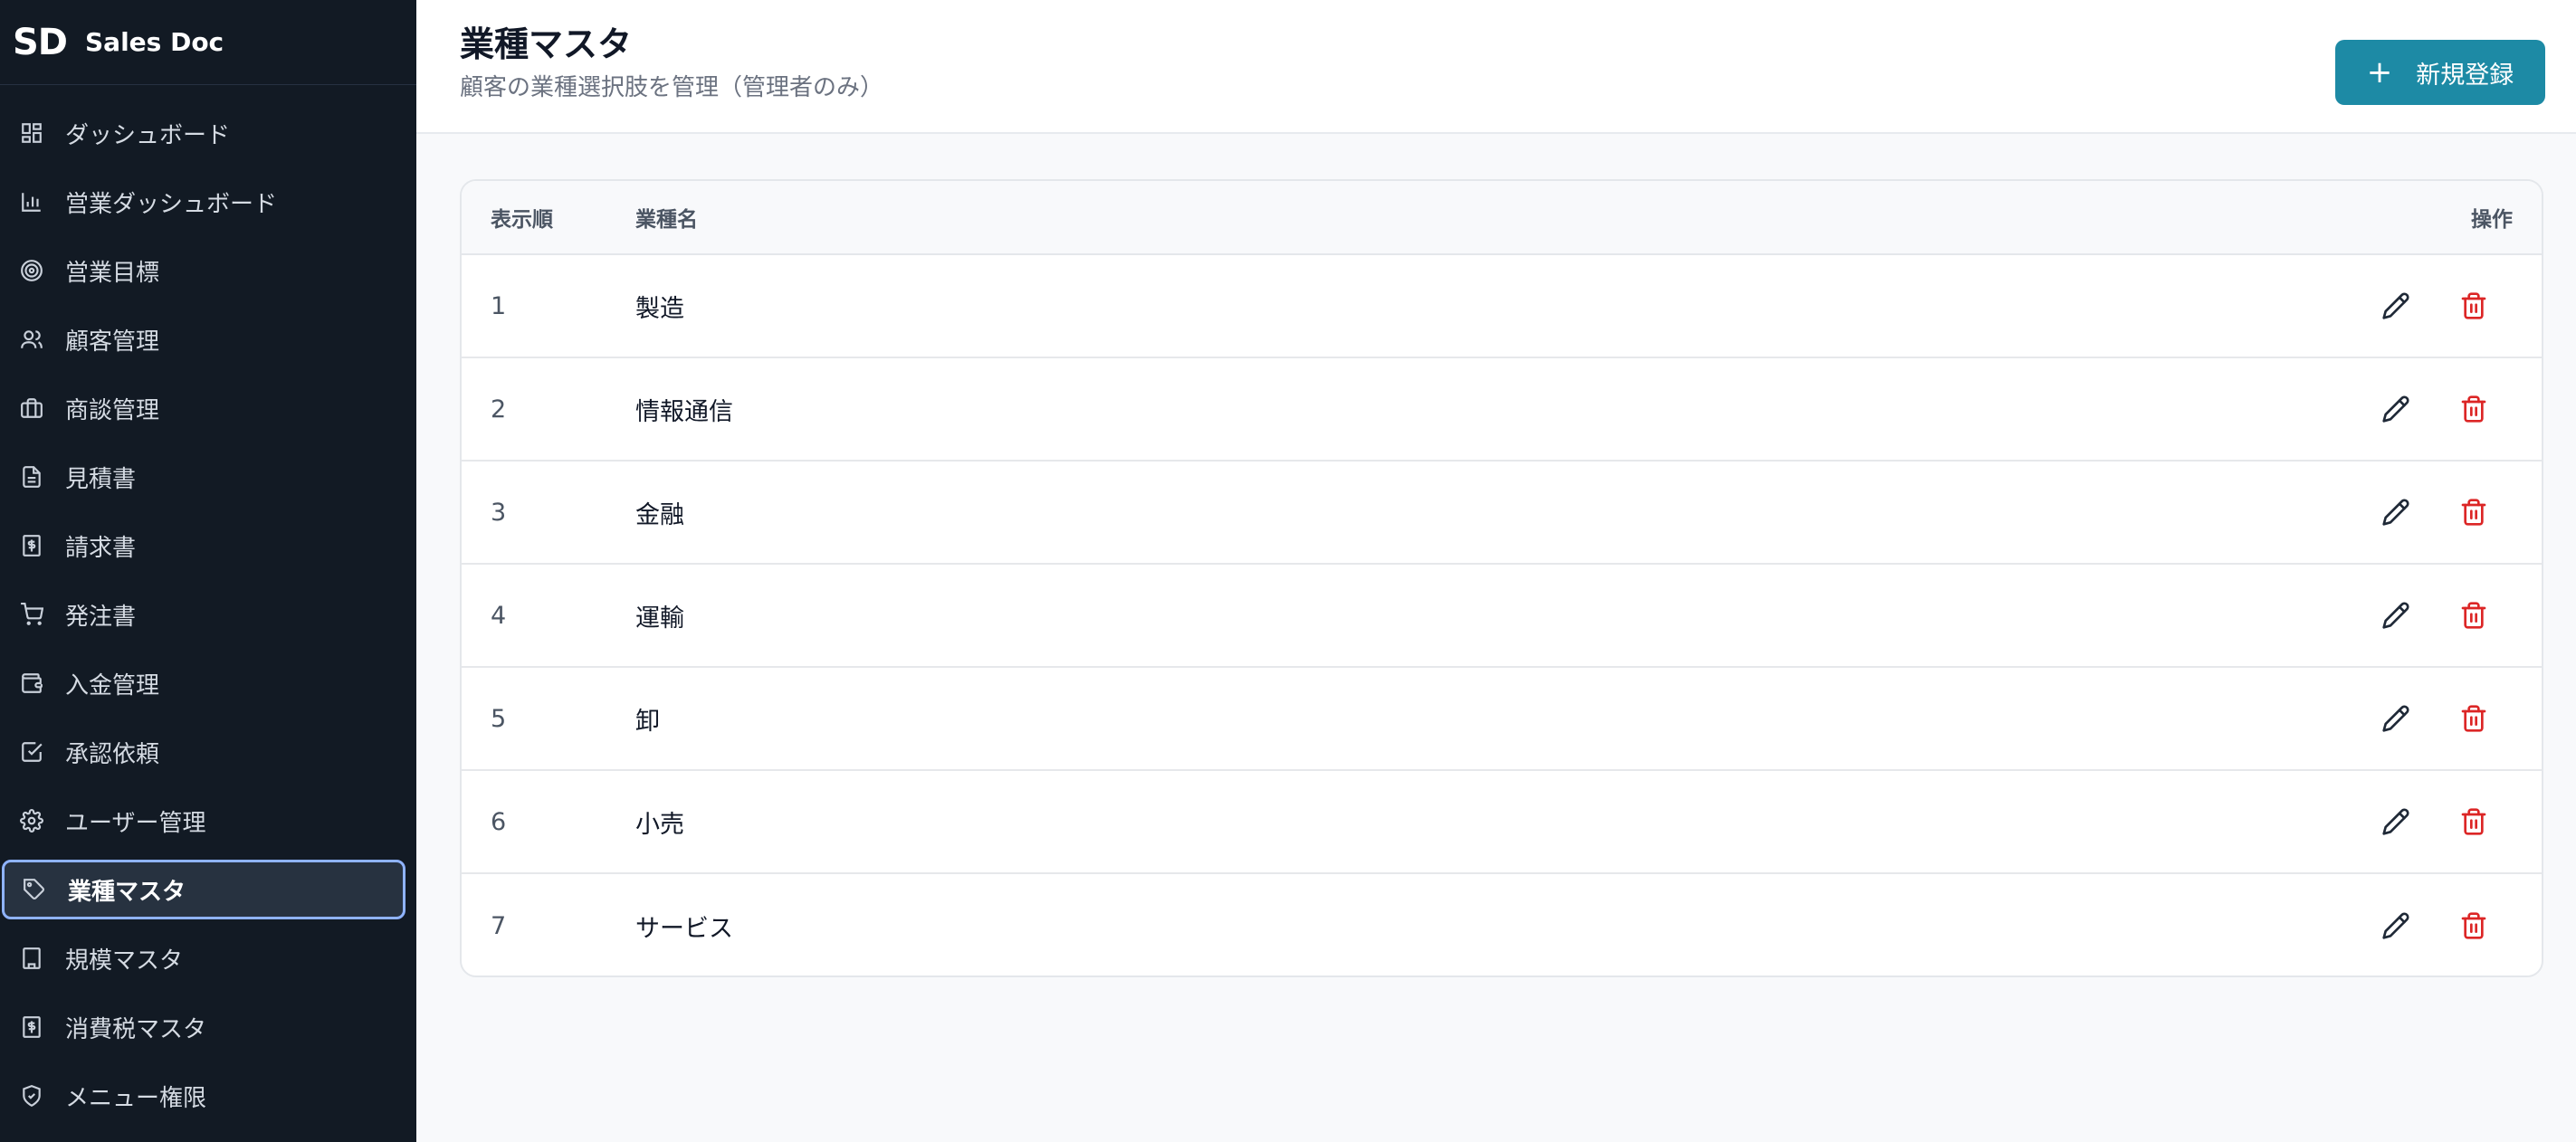 This screenshot has width=2576, height=1142. What do you see at coordinates (1496, 67) in the screenshot?
I see `page-header: 業種マスタ 顧客の業種選択肢を管理（管理者のみ） + 新規登録` at bounding box center [1496, 67].